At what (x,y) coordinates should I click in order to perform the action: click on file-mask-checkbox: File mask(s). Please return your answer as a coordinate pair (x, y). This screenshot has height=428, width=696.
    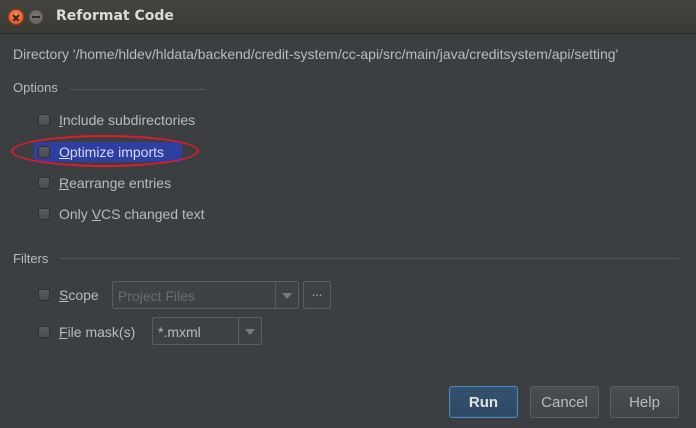
    Looking at the image, I should click on (86, 332).